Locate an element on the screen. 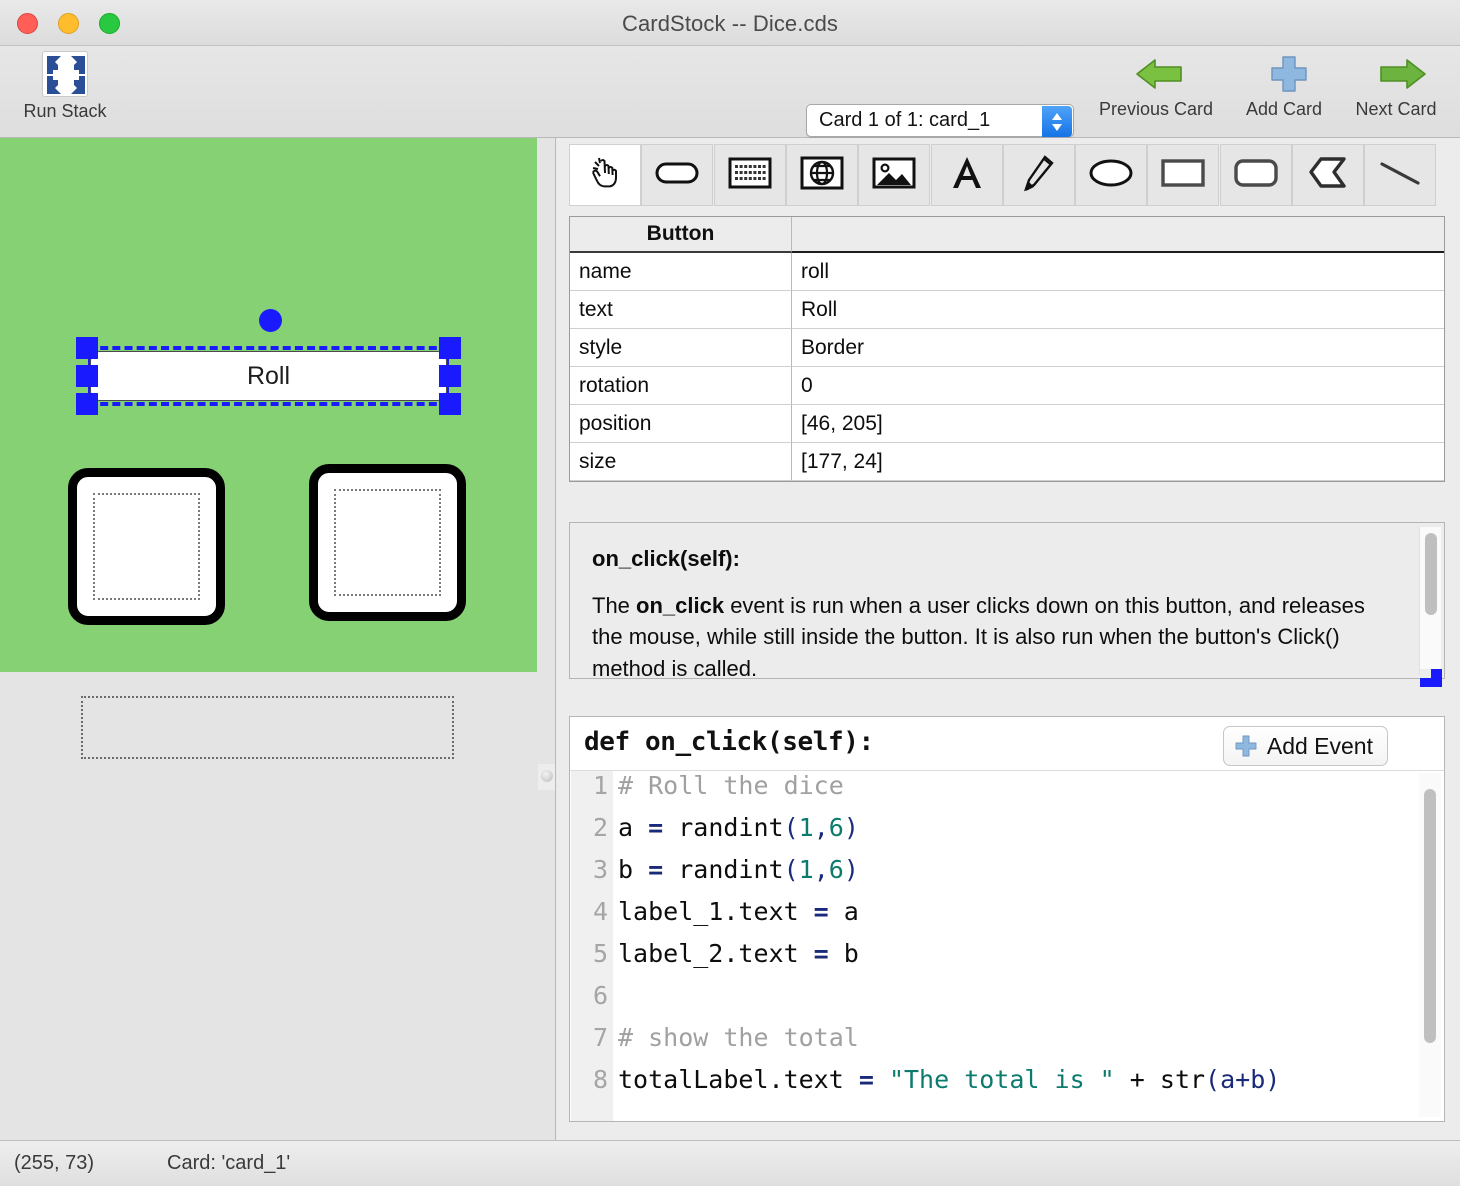  previous-card-button: Previous Card is located at coordinates (1156, 85).